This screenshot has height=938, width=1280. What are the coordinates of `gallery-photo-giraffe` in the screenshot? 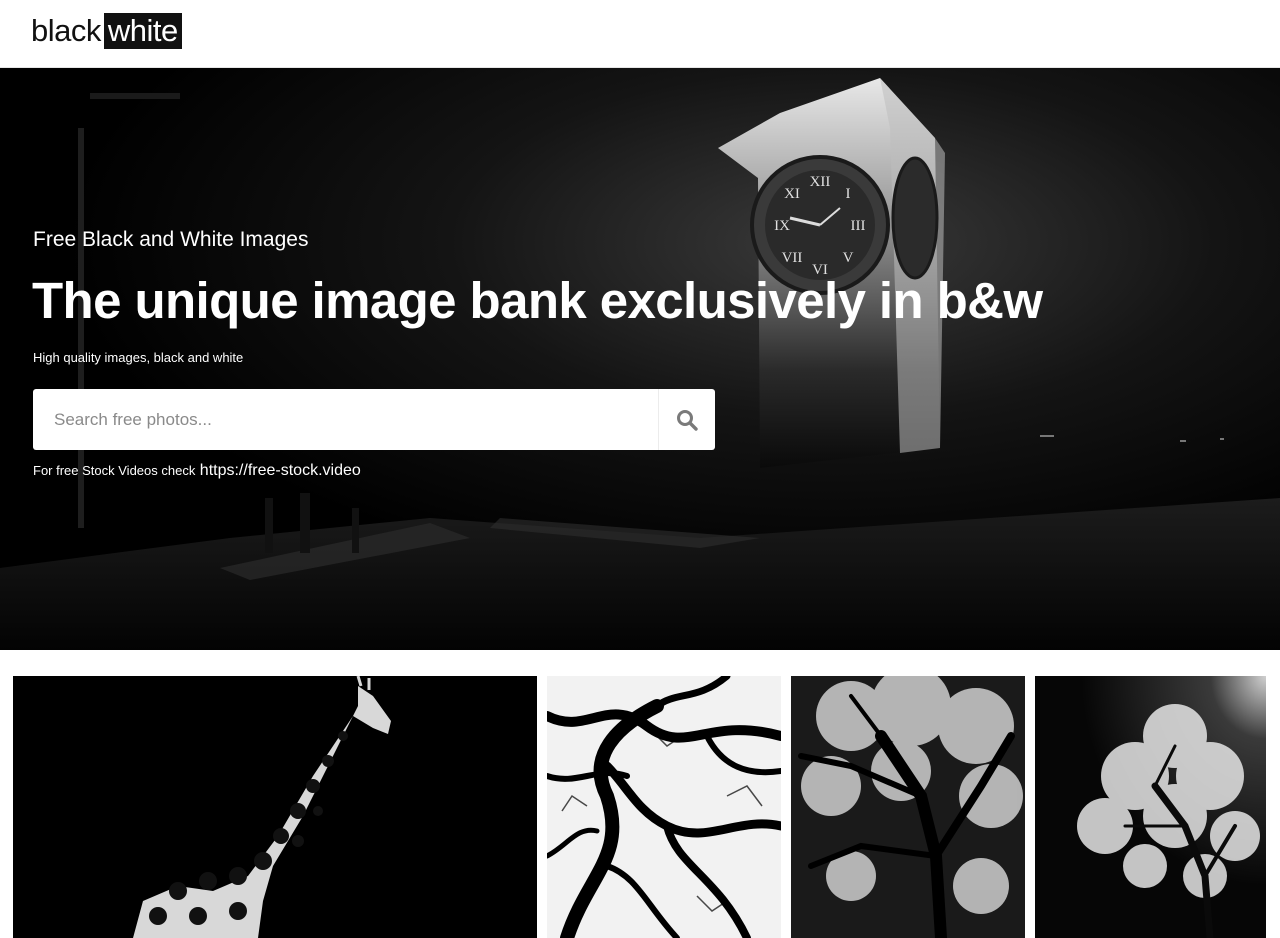 It's located at (275, 807).